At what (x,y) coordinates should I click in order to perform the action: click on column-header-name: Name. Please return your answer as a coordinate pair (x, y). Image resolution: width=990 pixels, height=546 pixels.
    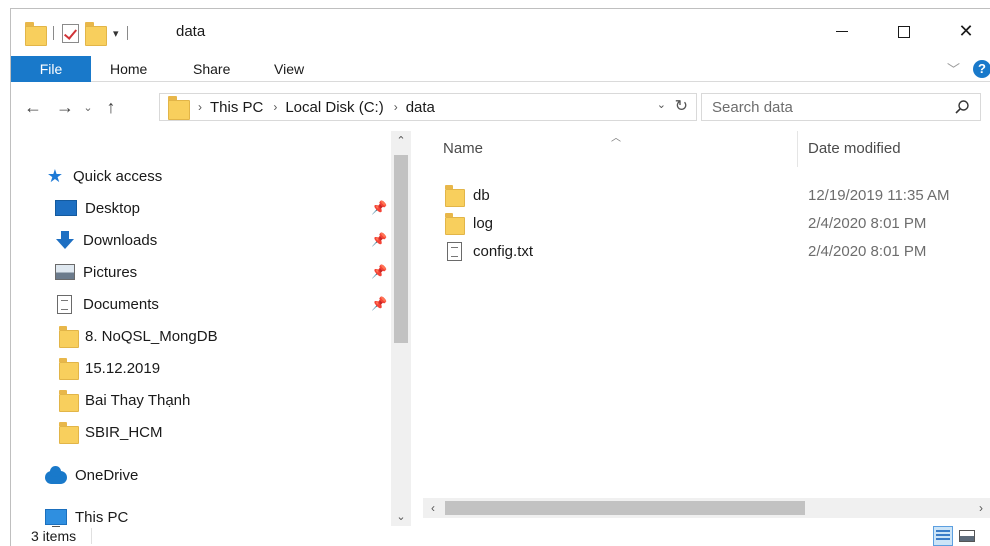
    Looking at the image, I should click on (463, 148).